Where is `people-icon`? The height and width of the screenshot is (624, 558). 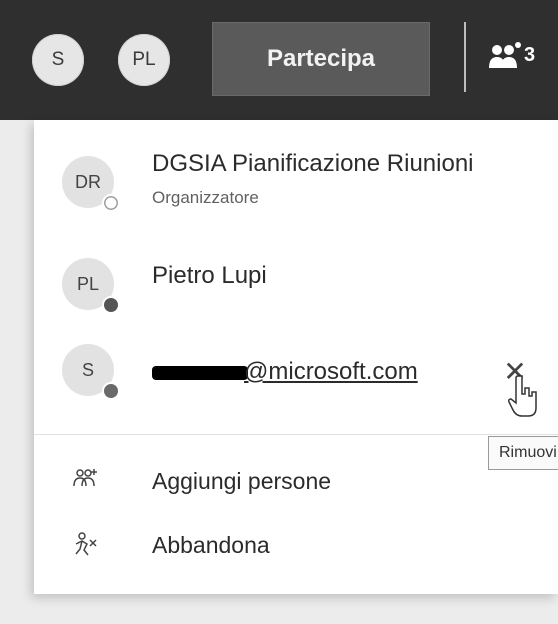
people-icon is located at coordinates (504, 58).